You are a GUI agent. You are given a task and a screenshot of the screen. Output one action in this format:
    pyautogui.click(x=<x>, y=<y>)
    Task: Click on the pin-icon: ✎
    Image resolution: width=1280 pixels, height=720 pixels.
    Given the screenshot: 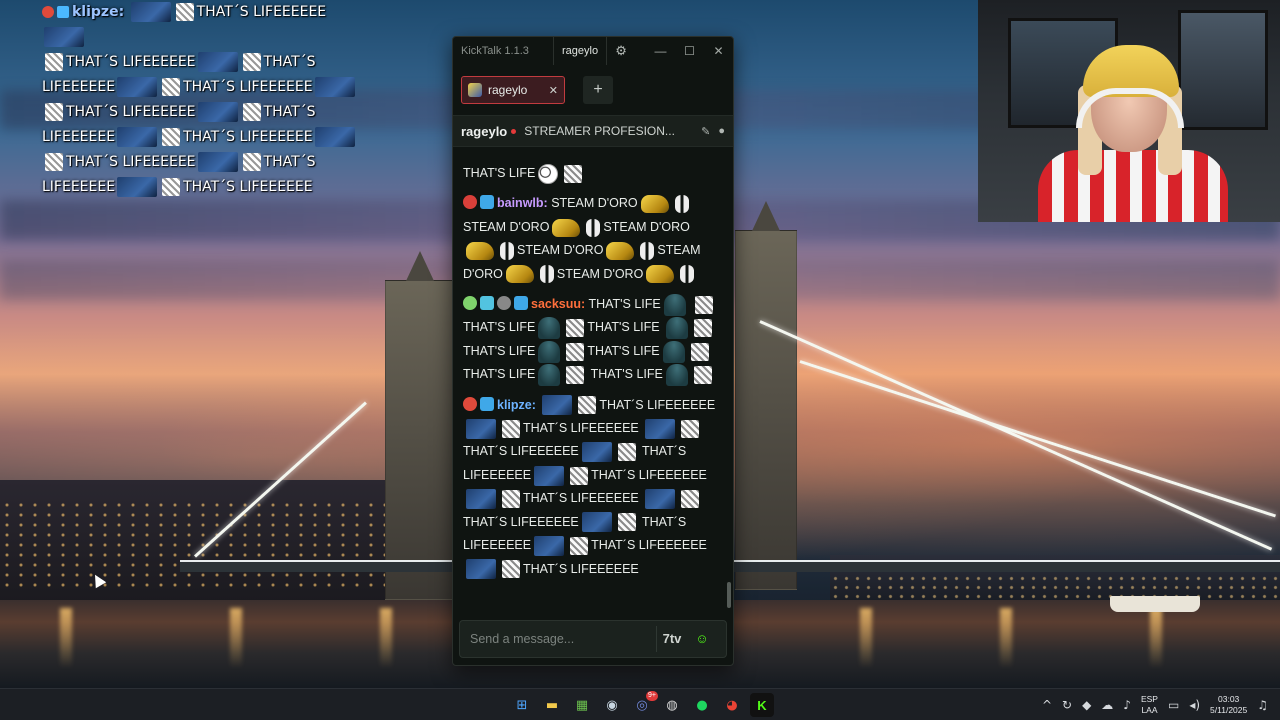 What is the action you would take?
    pyautogui.click(x=705, y=131)
    